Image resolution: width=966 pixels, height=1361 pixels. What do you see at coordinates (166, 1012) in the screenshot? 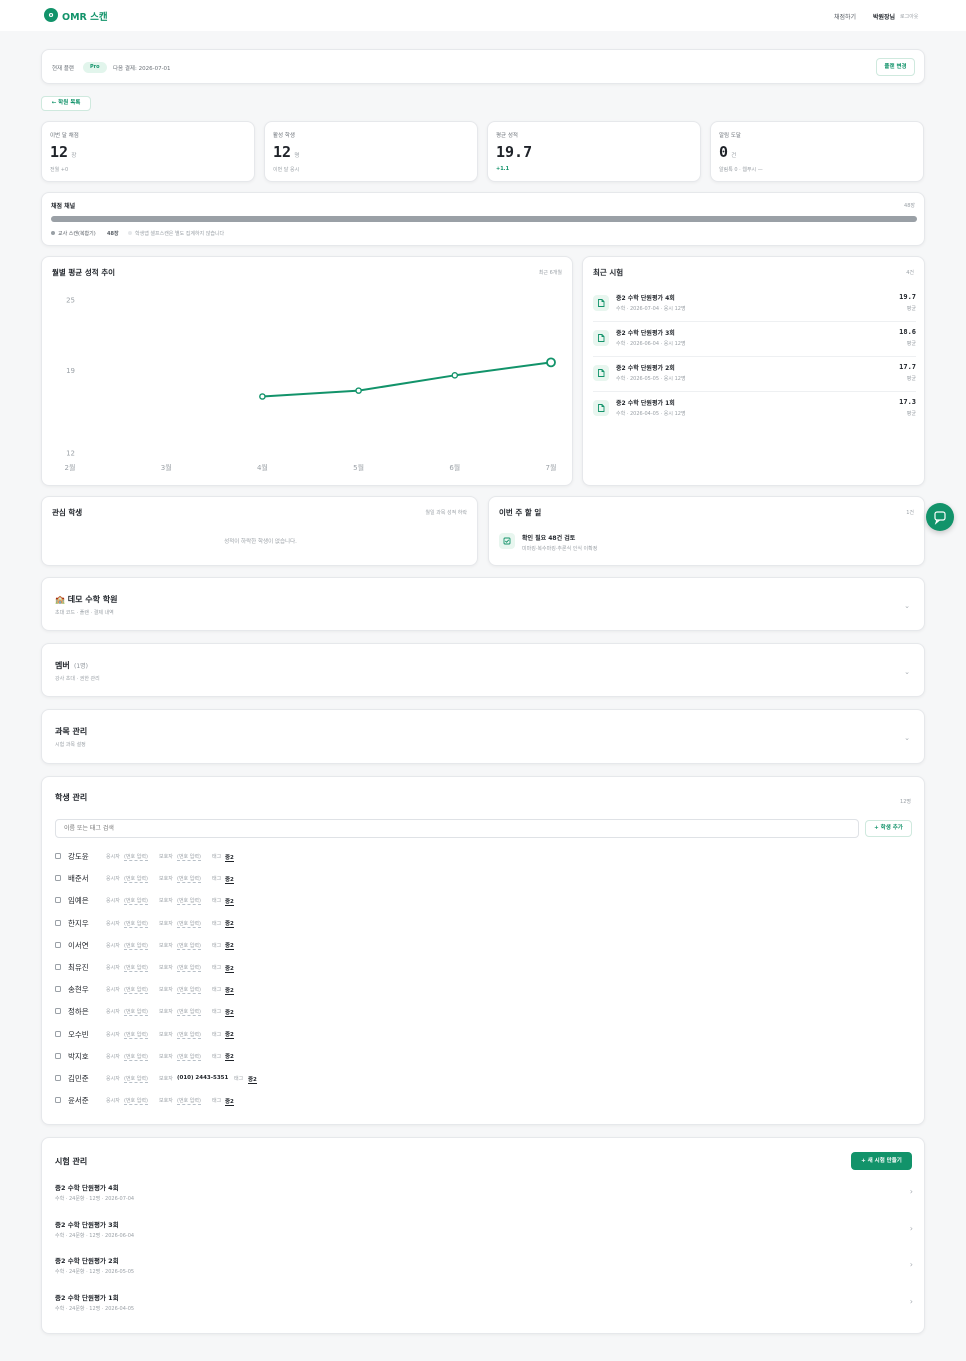
I see `parent-label: 보호자` at bounding box center [166, 1012].